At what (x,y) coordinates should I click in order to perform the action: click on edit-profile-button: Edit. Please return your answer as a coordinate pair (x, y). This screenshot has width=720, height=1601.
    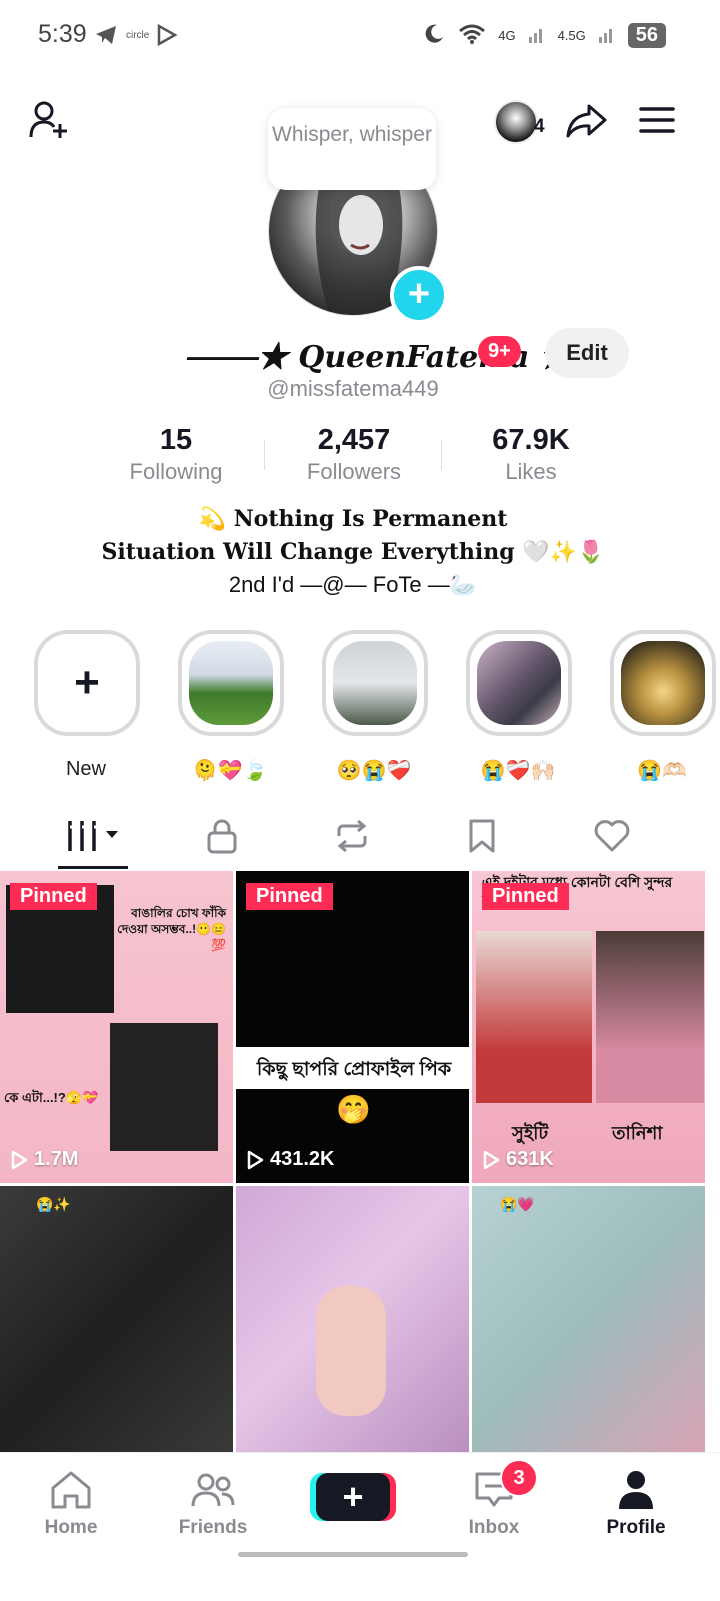
    Looking at the image, I should click on (587, 353).